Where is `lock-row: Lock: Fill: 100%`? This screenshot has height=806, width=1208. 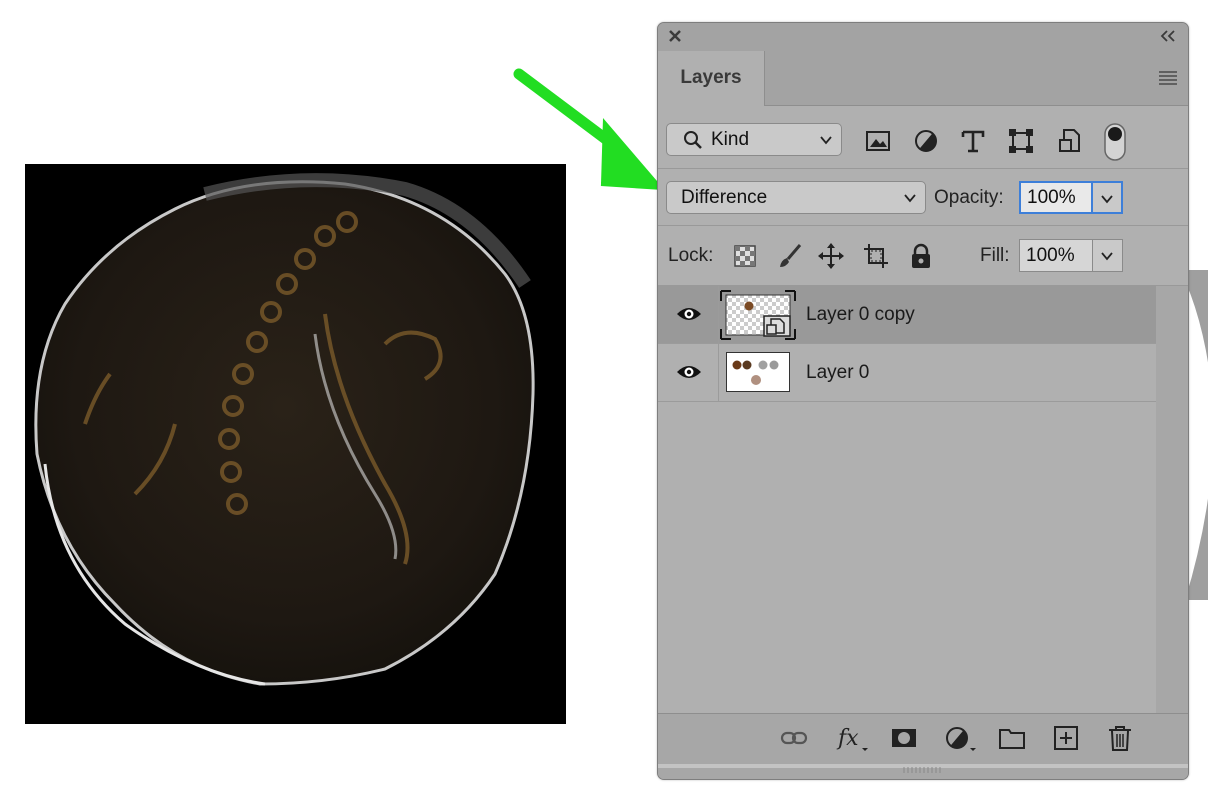 lock-row: Lock: Fill: 100% is located at coordinates (923, 256).